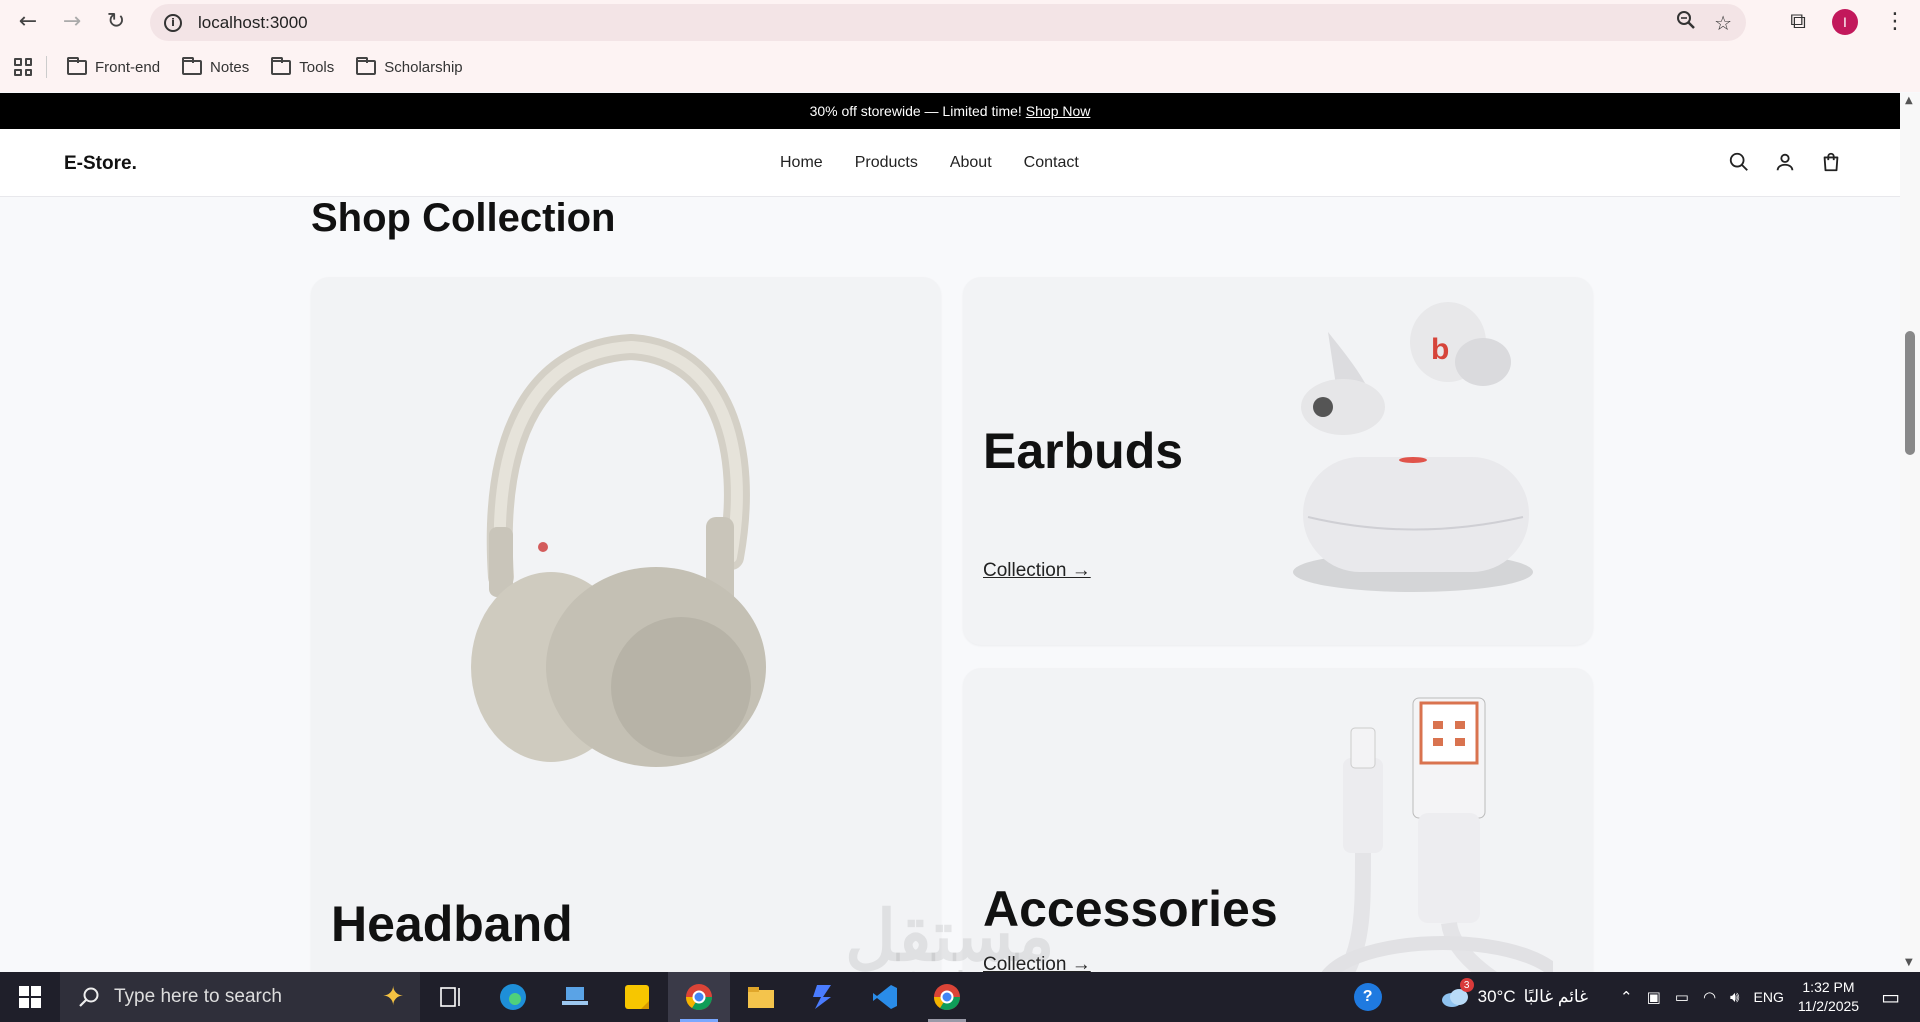 This screenshot has width=1920, height=1022. Describe the element at coordinates (1413, 447) in the screenshot. I see `earbuds-image: b` at that location.